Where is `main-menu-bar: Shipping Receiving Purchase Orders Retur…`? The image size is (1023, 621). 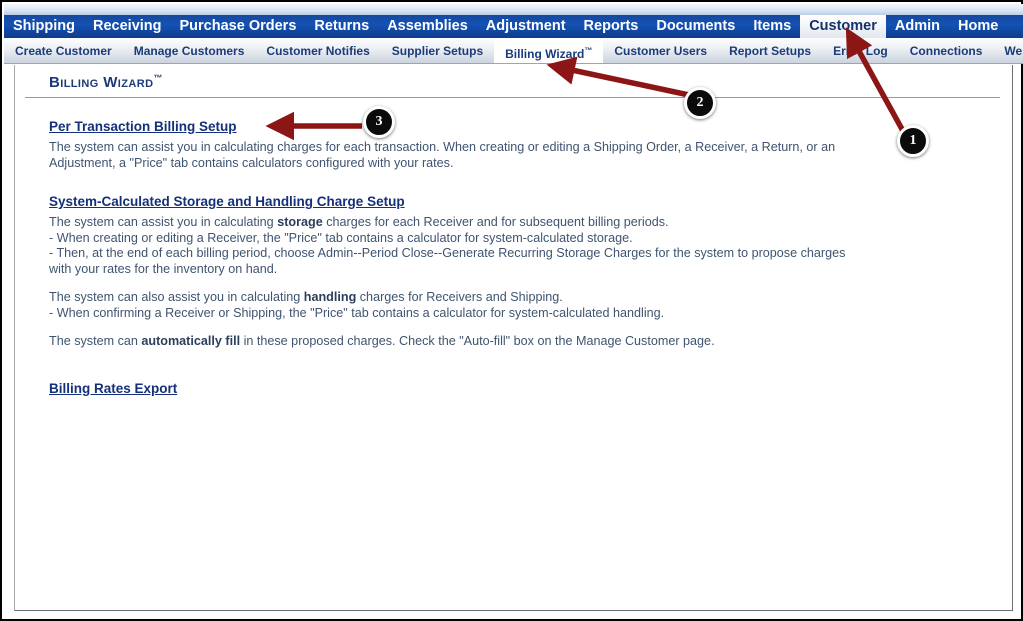
main-menu-bar: Shipping Receiving Purchase Orders Retur… is located at coordinates (513, 26).